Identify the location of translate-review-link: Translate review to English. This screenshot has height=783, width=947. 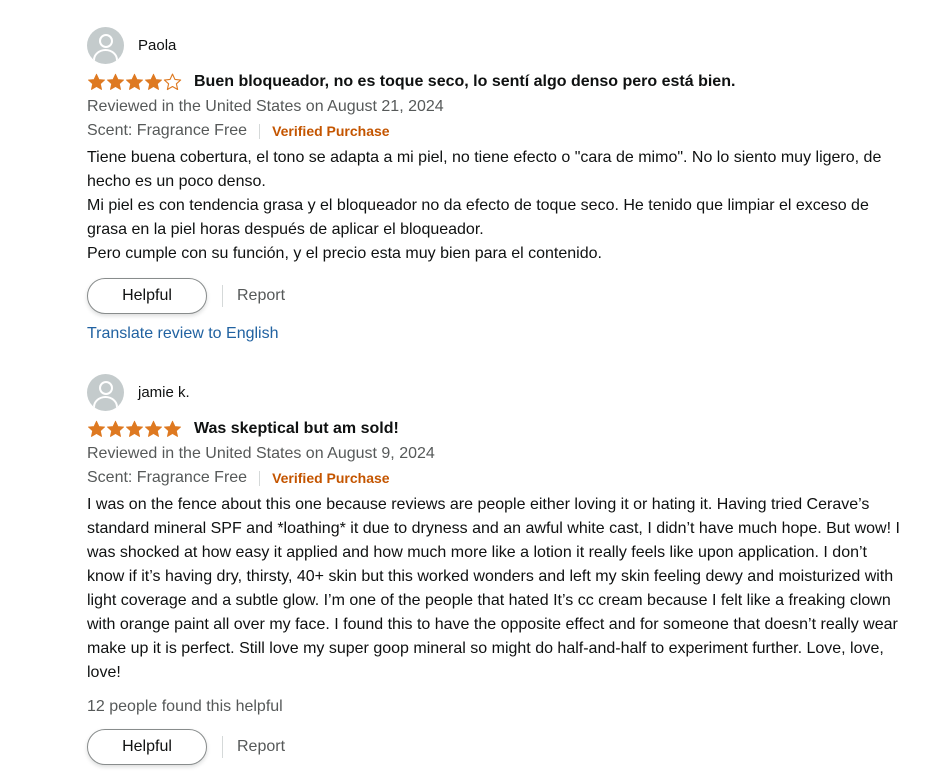
(183, 334).